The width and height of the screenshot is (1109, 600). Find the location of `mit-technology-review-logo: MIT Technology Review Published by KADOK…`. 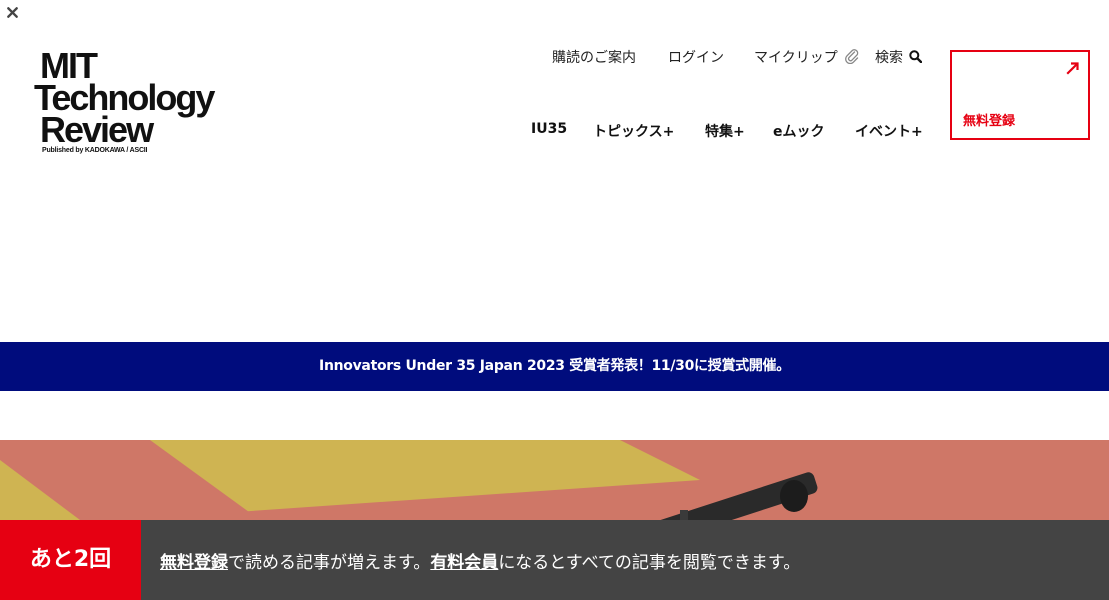

mit-technology-review-logo: MIT Technology Review Published by KADOK… is located at coordinates (134, 103).